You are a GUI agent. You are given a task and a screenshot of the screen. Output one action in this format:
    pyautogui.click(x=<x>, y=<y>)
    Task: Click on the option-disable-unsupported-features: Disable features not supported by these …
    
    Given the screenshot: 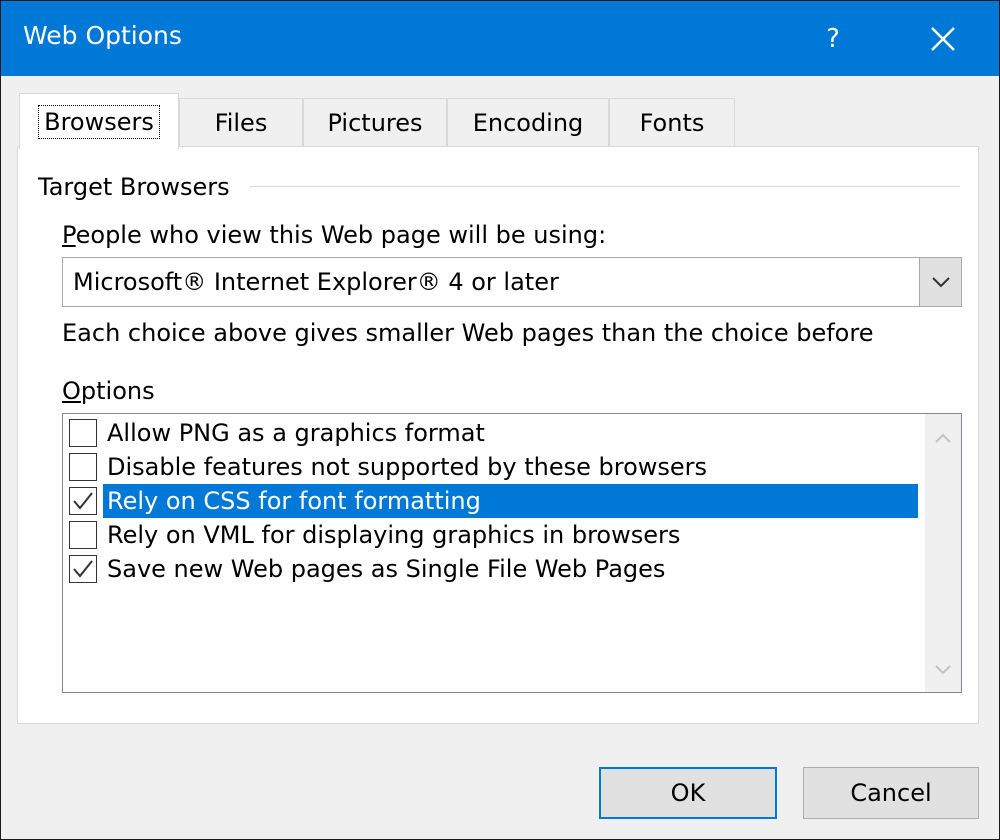 What is the action you would take?
    pyautogui.click(x=490, y=467)
    